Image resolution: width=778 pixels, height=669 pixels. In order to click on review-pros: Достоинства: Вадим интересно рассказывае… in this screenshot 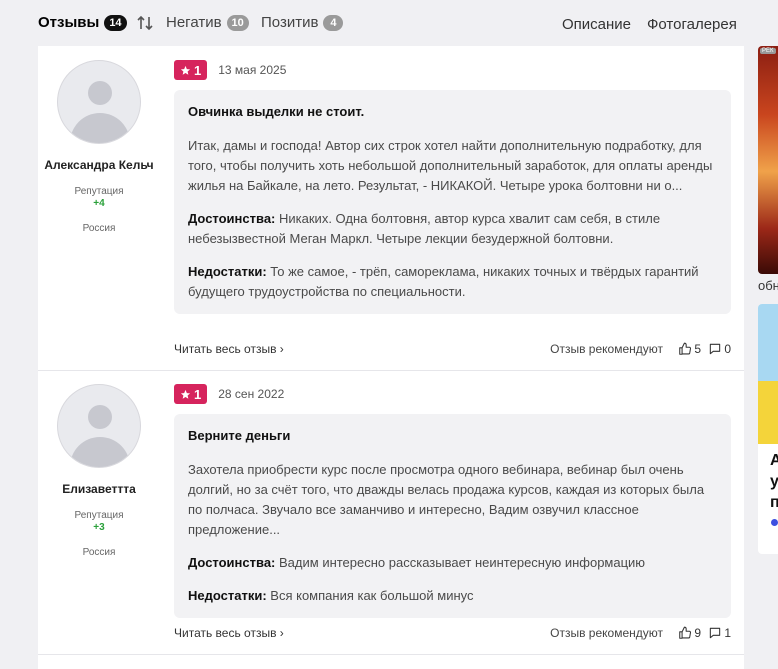, I will do `click(452, 563)`.